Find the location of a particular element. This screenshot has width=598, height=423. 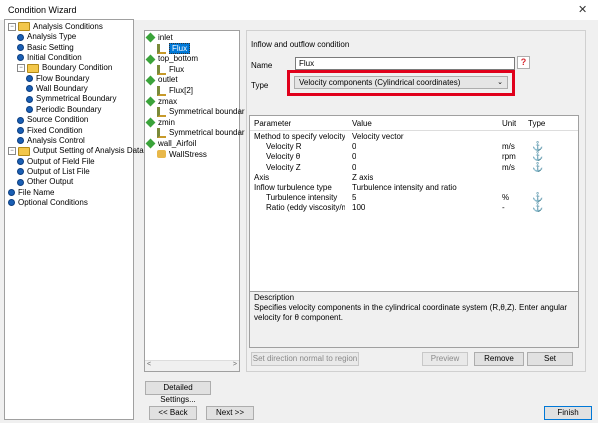

scroll-right-icon: > is located at coordinates (235, 364).